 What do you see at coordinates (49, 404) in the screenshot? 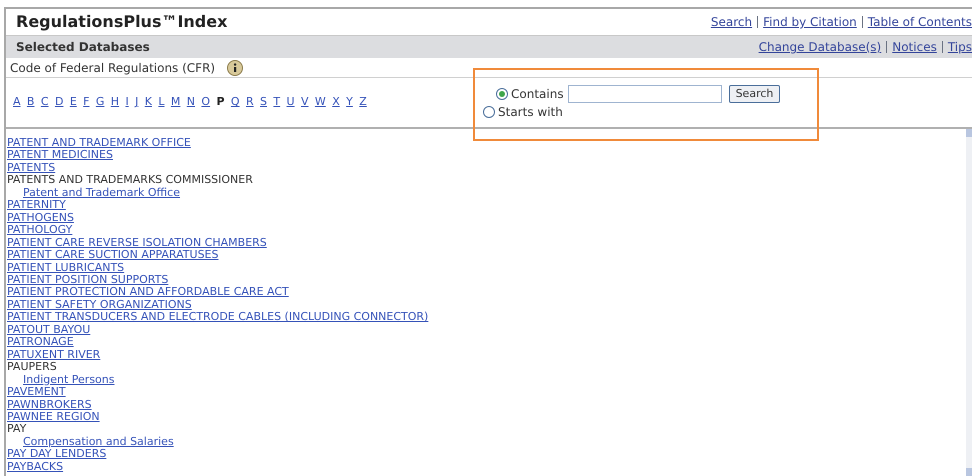
I see `index-link: PAWNBROKERS` at bounding box center [49, 404].